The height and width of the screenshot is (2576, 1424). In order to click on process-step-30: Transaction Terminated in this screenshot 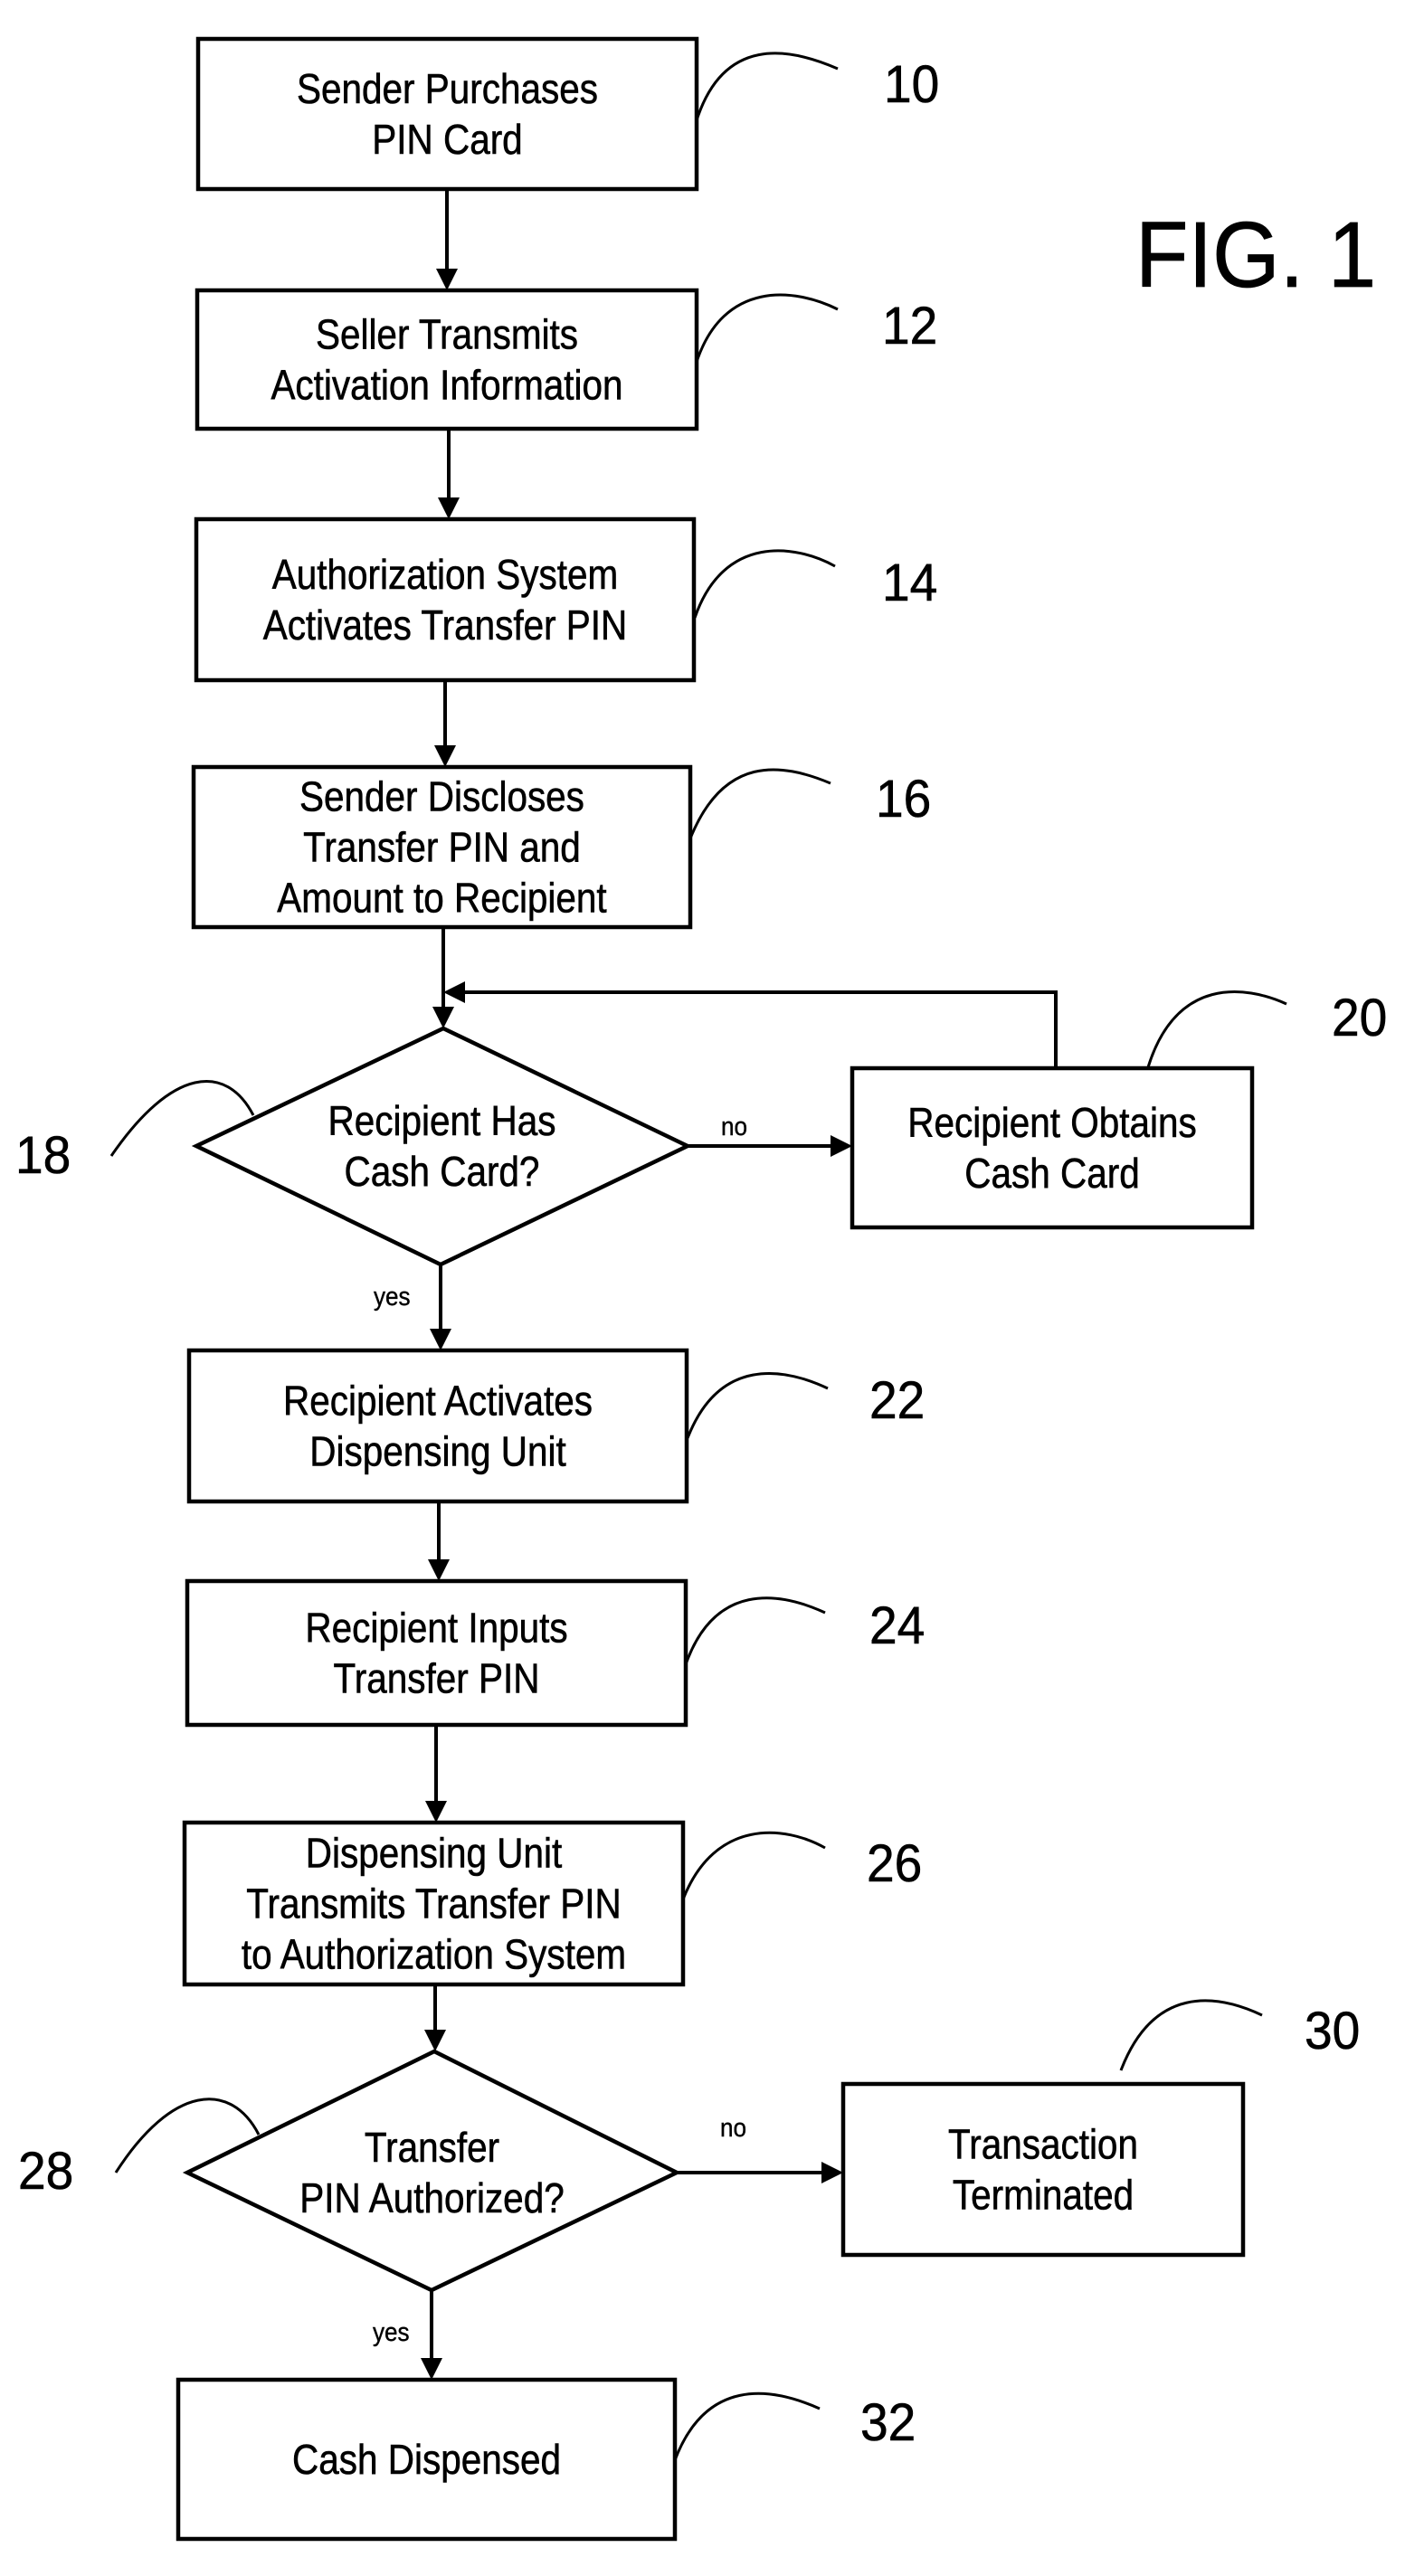, I will do `click(1043, 2169)`.